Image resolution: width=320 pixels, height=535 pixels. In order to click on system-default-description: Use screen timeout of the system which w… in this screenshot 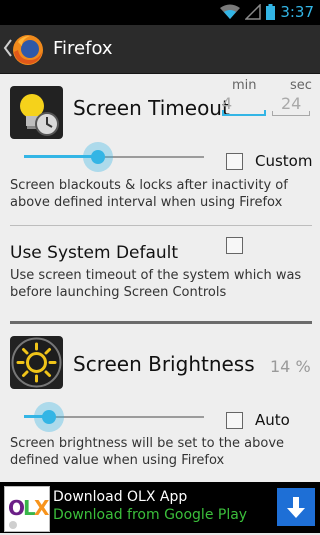, I will do `click(156, 284)`.